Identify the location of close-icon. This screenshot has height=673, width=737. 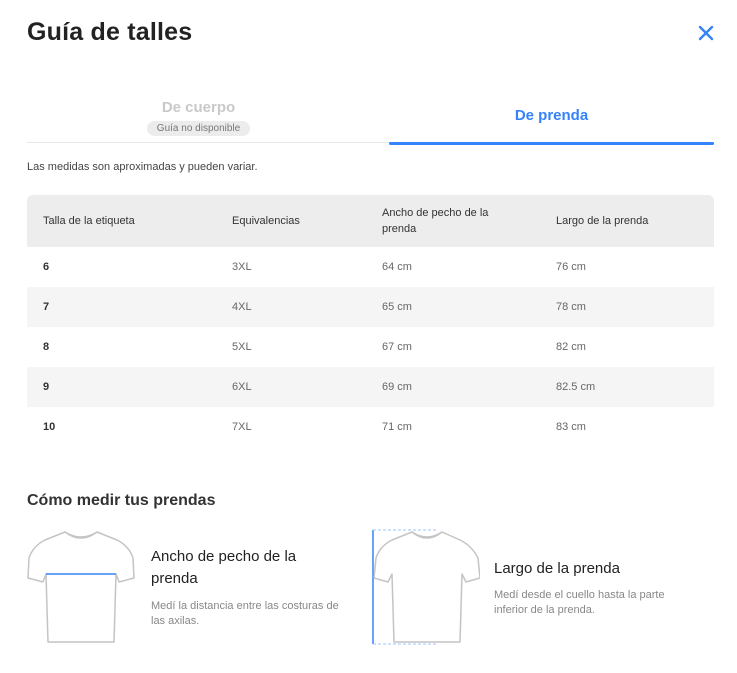
(706, 33).